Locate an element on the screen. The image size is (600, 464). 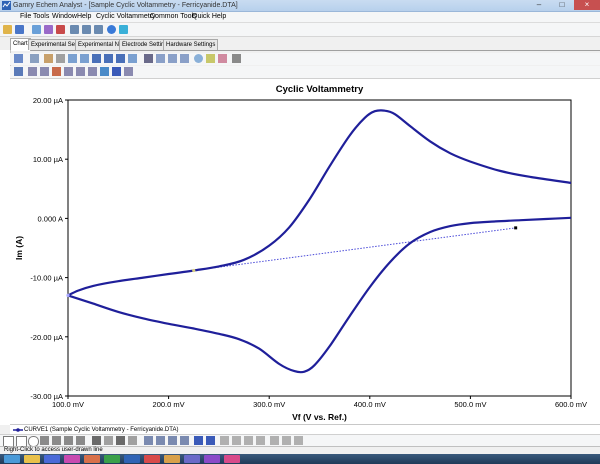
x-tick-label: 300.0 mV is located at coordinates (269, 404).